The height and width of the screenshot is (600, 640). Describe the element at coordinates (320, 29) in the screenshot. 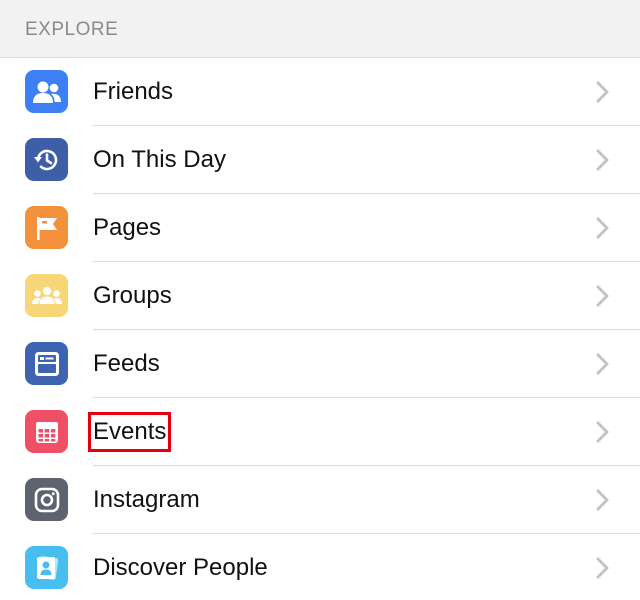

I see `section-header: EXPLORE` at that location.